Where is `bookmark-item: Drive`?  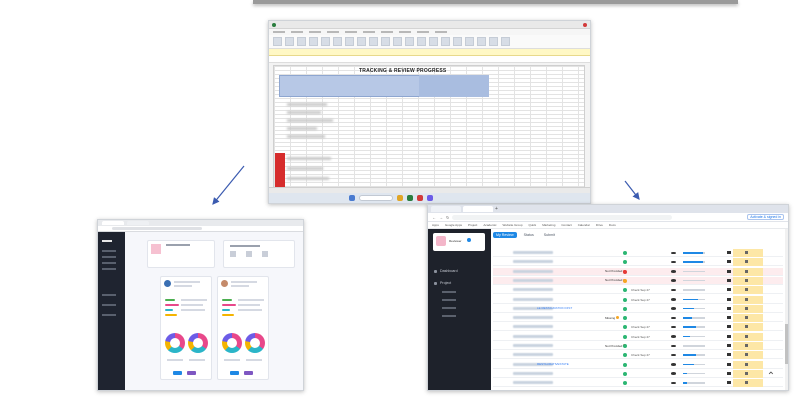 bookmark-item: Drive is located at coordinates (599, 225).